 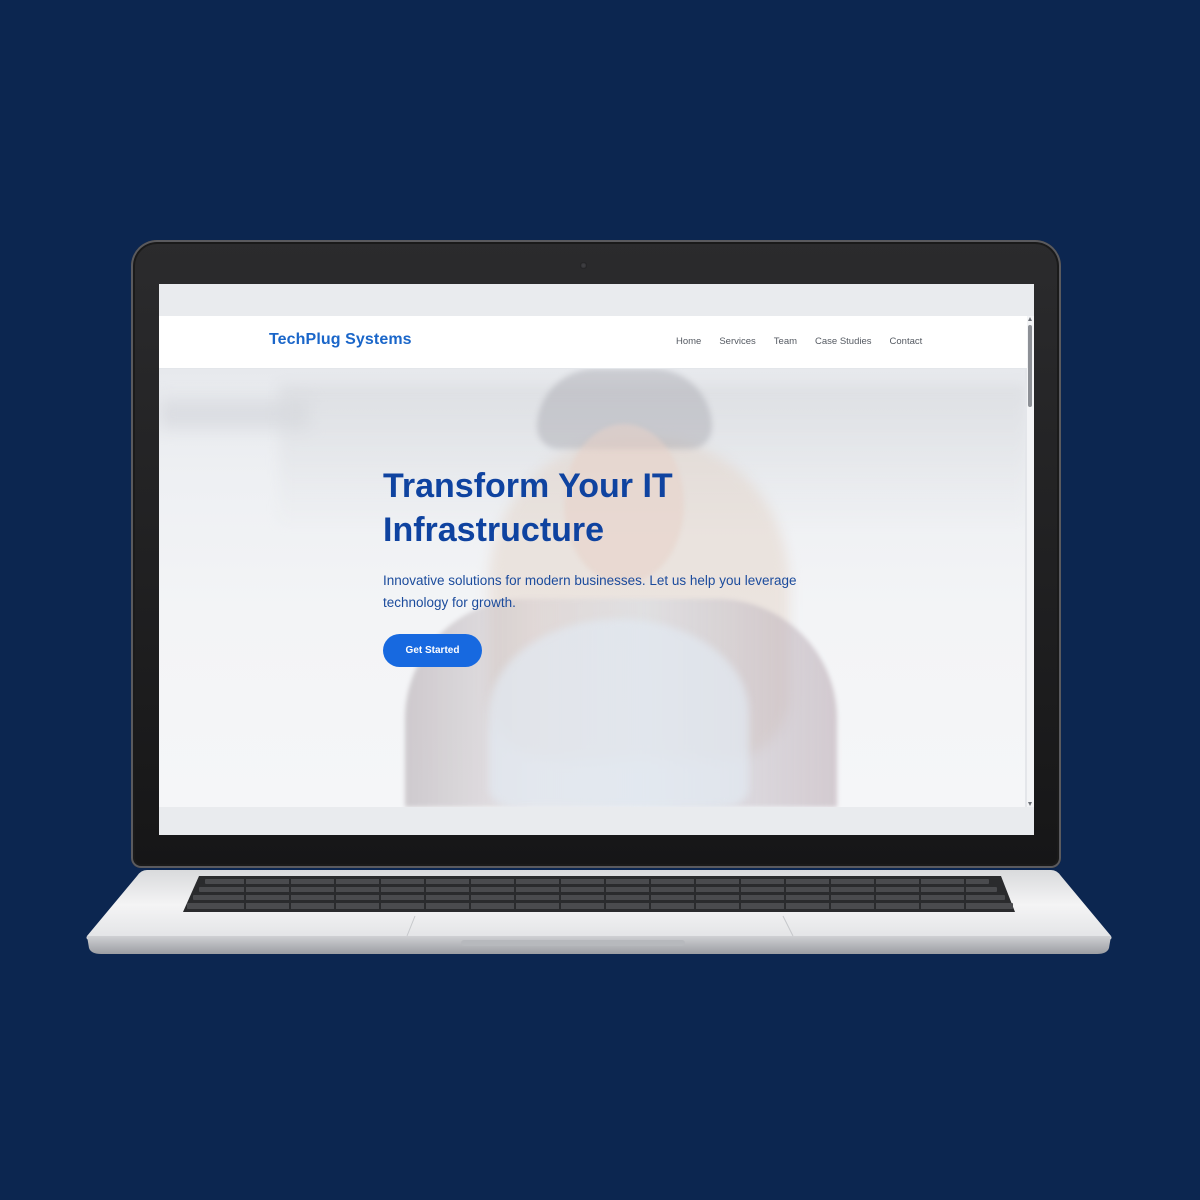 I want to click on nav-contact: Contact, so click(x=906, y=341).